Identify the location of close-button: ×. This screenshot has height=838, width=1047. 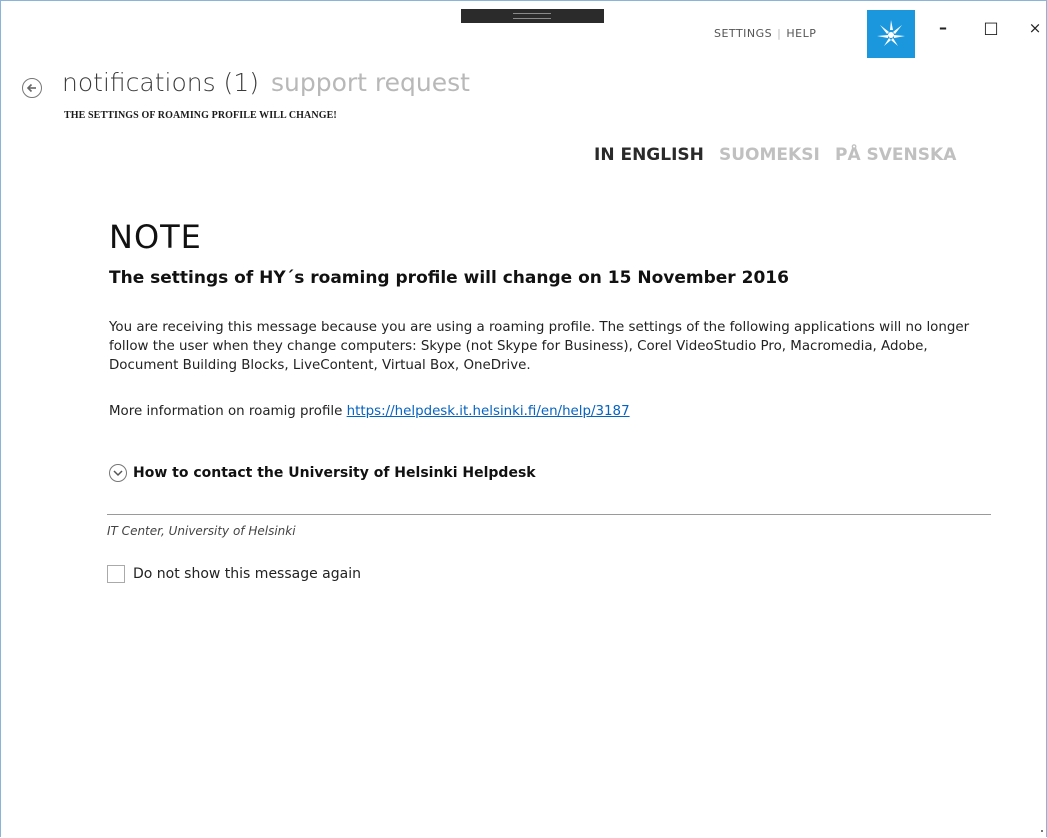
(1035, 29).